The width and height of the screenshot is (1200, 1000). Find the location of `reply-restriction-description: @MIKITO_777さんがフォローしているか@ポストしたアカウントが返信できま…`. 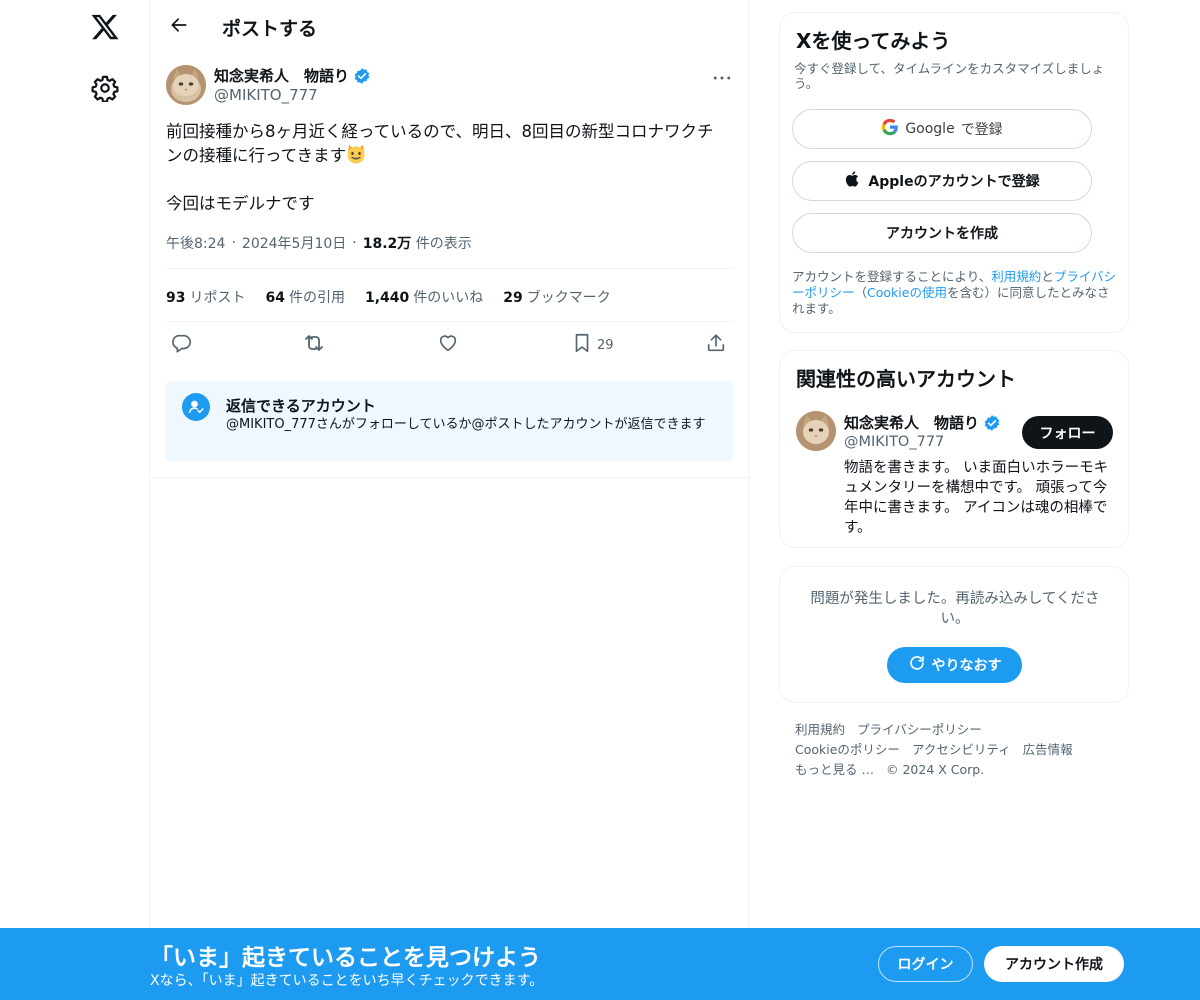

reply-restriction-description: @MIKITO_777さんがフォローしているか@ポストしたアカウントが返信できま… is located at coordinates (466, 424).